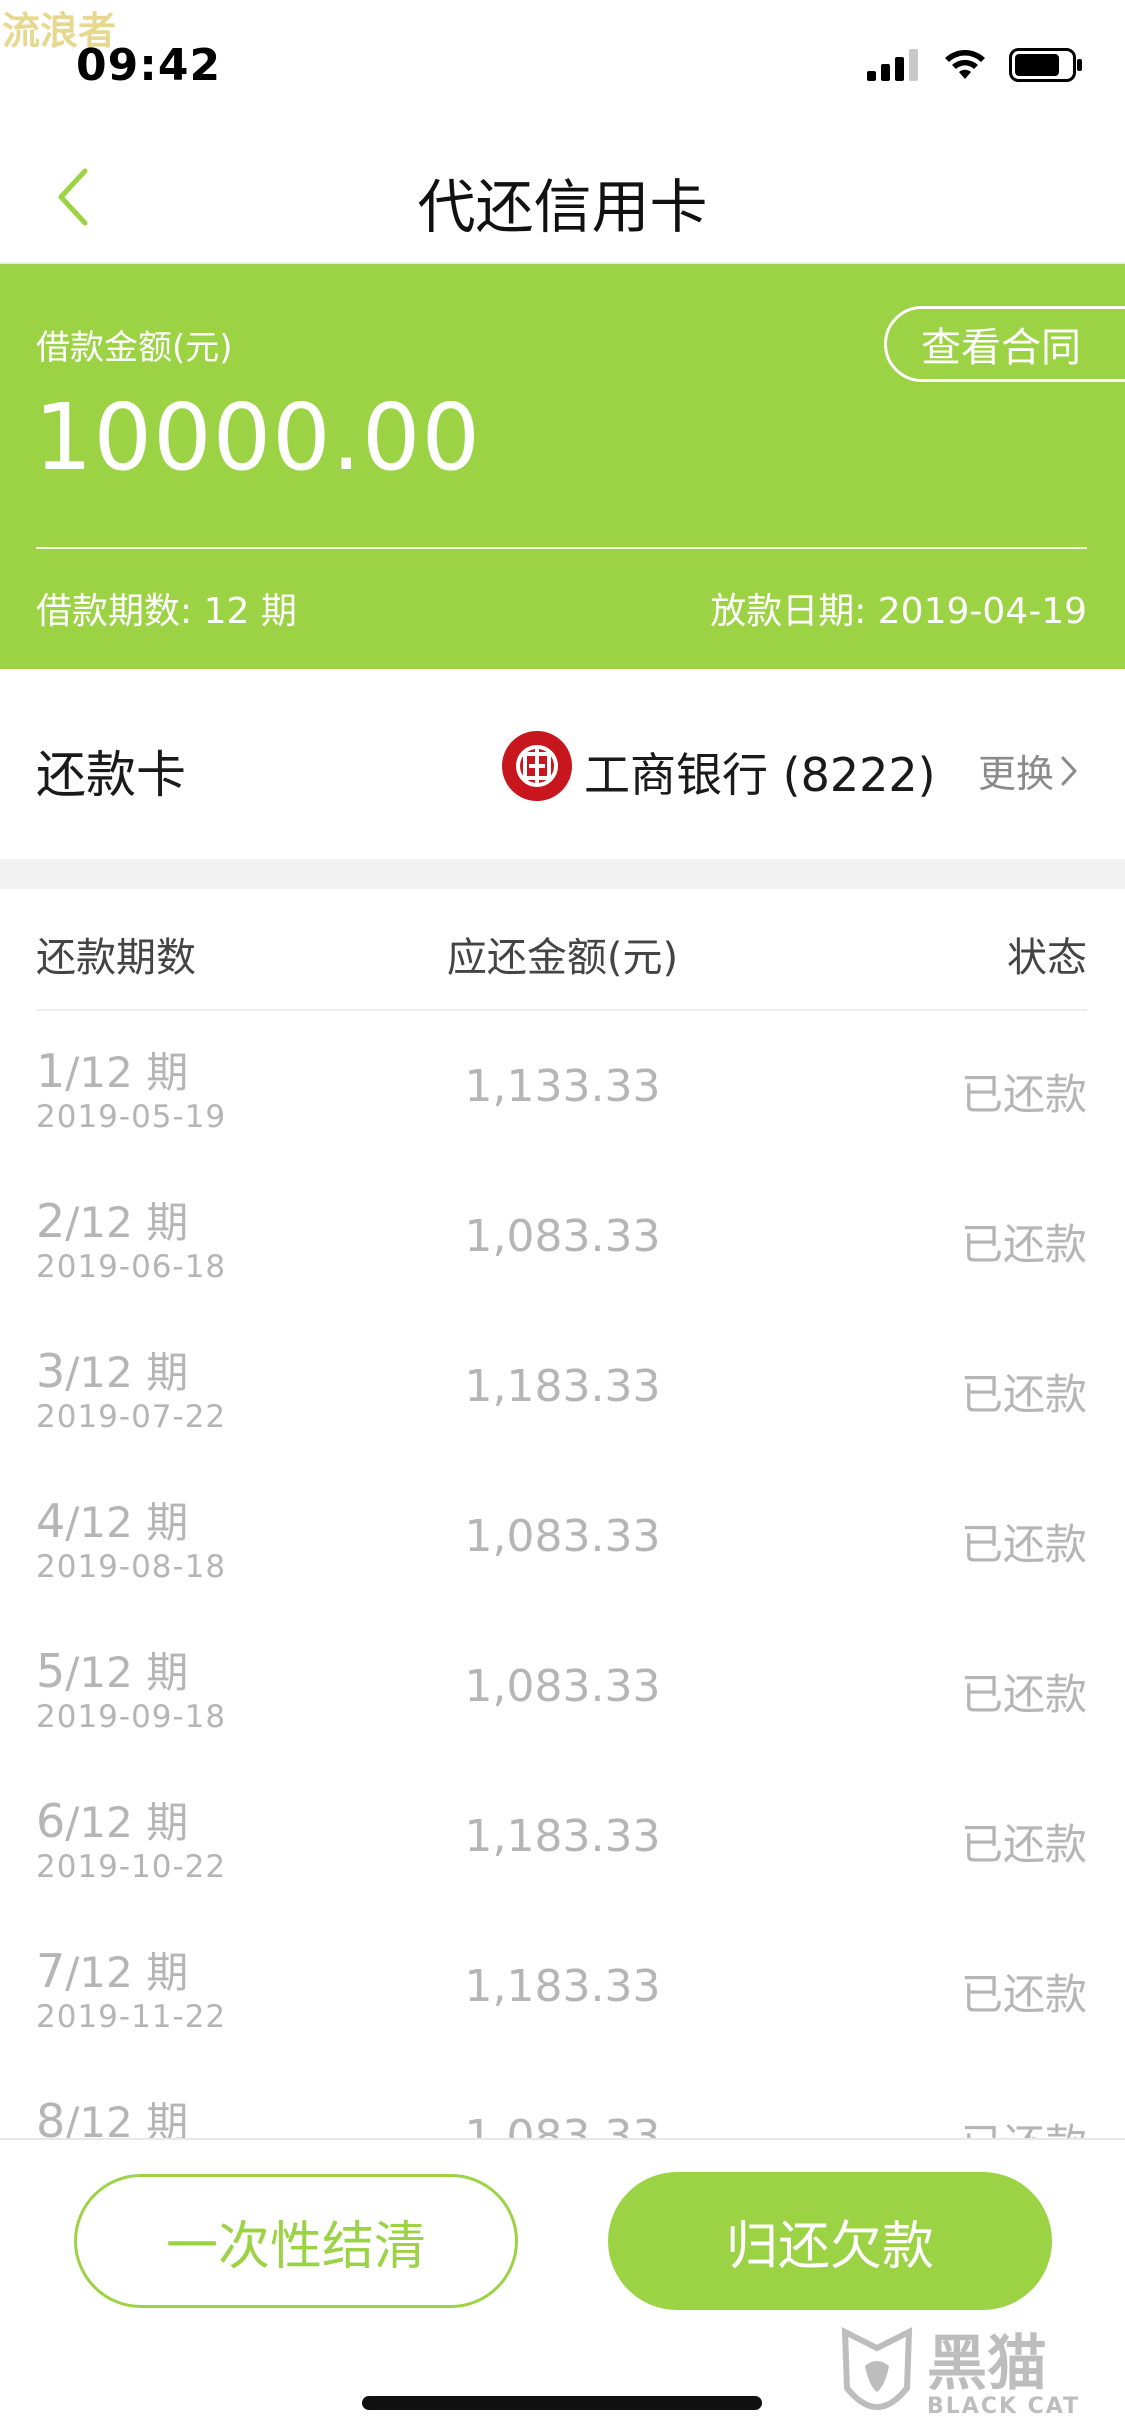 The width and height of the screenshot is (1125, 2436). I want to click on status-bar: 09:42, so click(562, 65).